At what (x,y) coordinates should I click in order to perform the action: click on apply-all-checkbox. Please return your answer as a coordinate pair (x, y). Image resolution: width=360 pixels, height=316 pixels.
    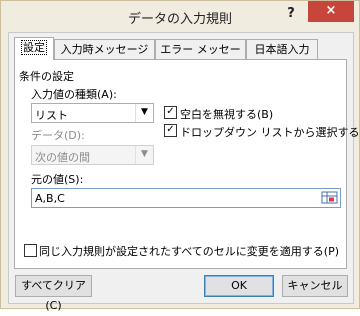
    Looking at the image, I should click on (30, 250).